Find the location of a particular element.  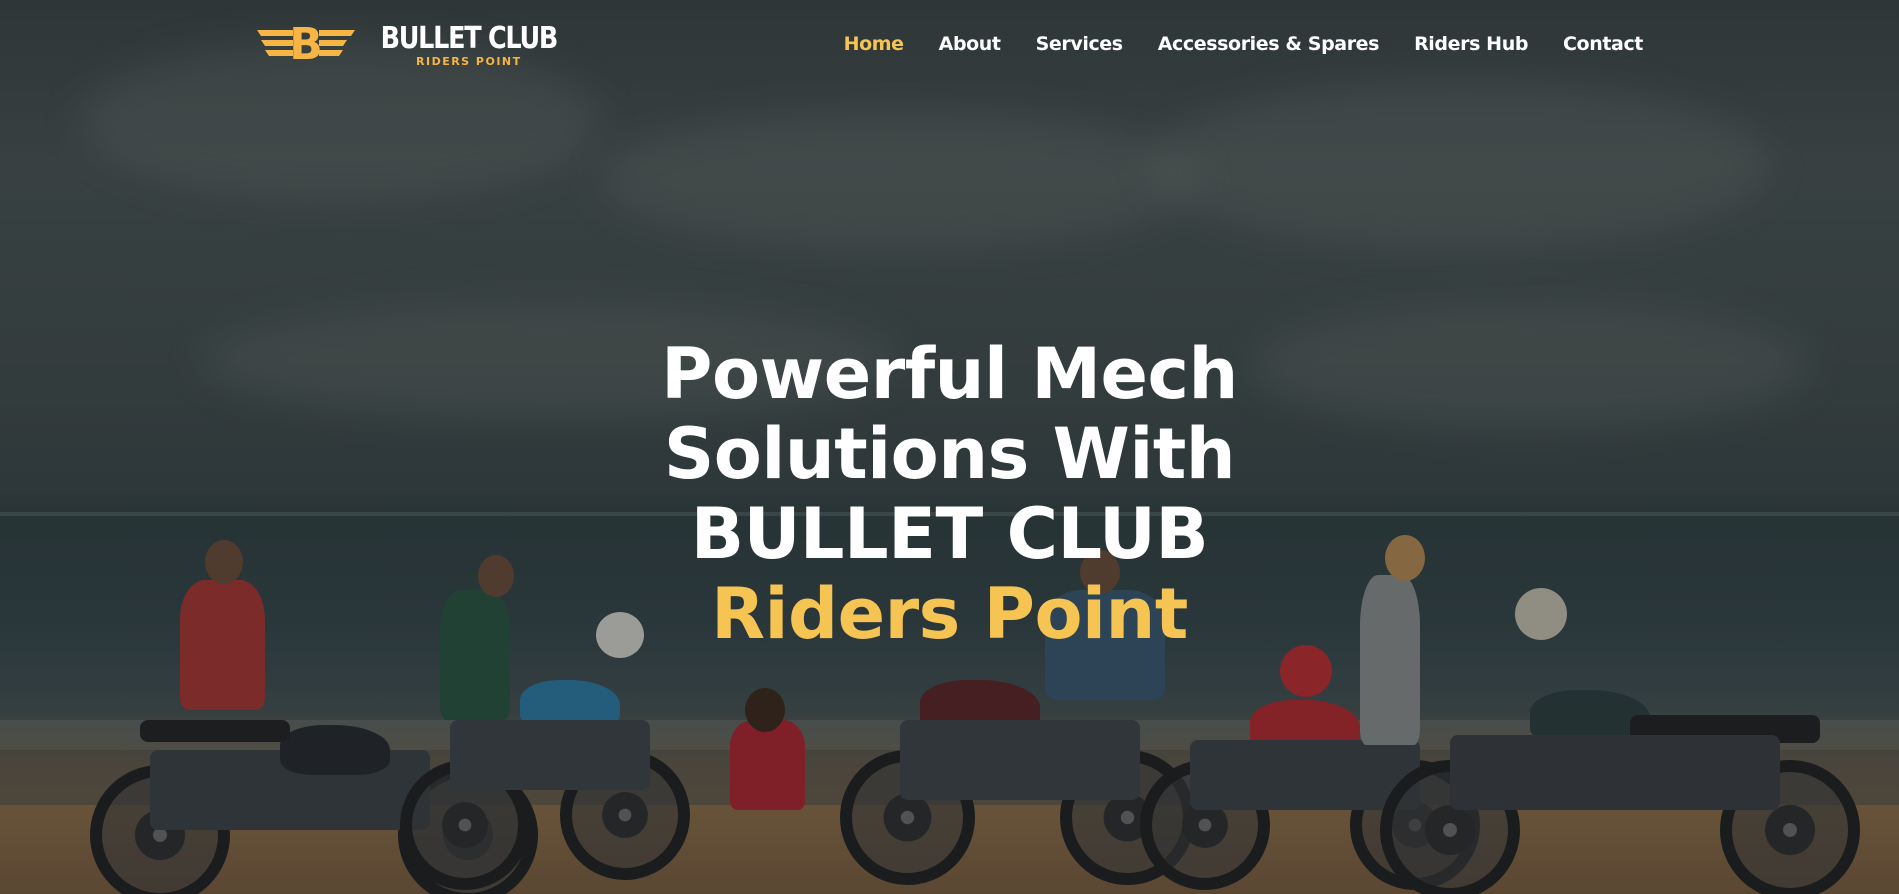

brand-logo: B BULLET CLUB RIDERS POINT is located at coordinates (415, 45).